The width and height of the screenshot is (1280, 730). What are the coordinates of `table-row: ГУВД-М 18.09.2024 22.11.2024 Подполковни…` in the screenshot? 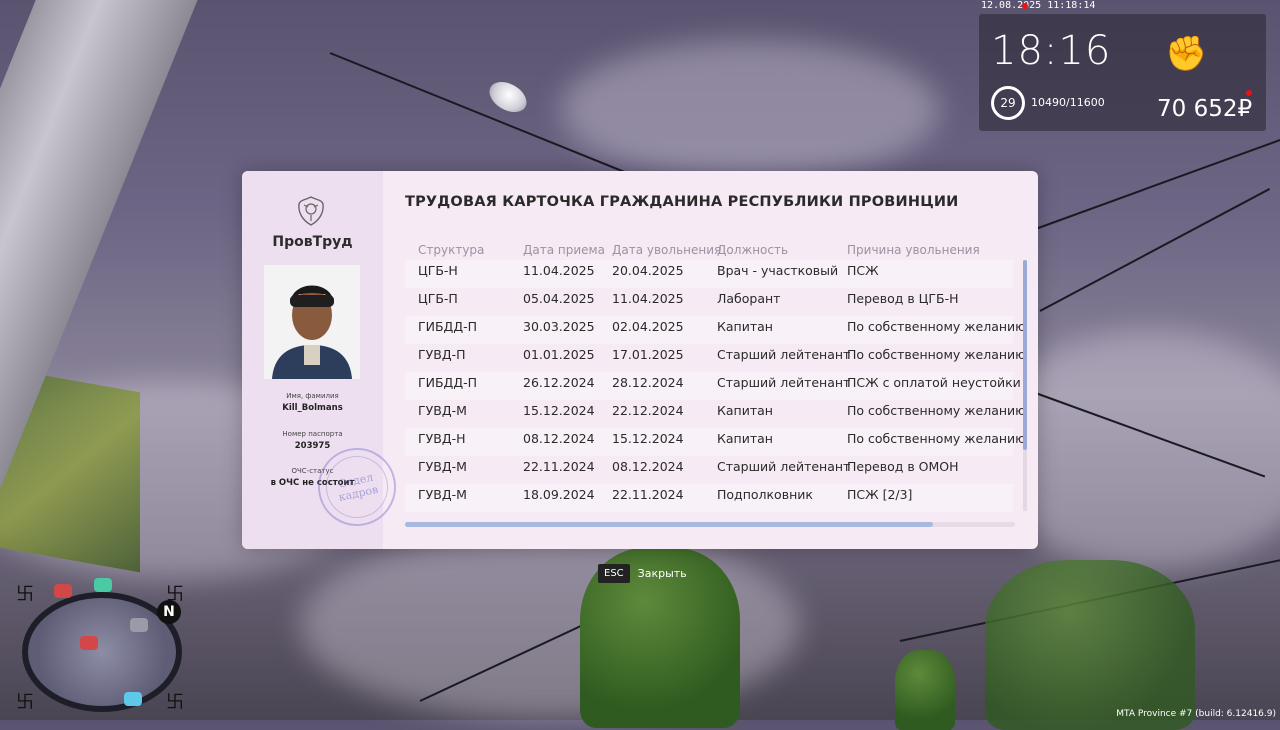 It's located at (709, 498).